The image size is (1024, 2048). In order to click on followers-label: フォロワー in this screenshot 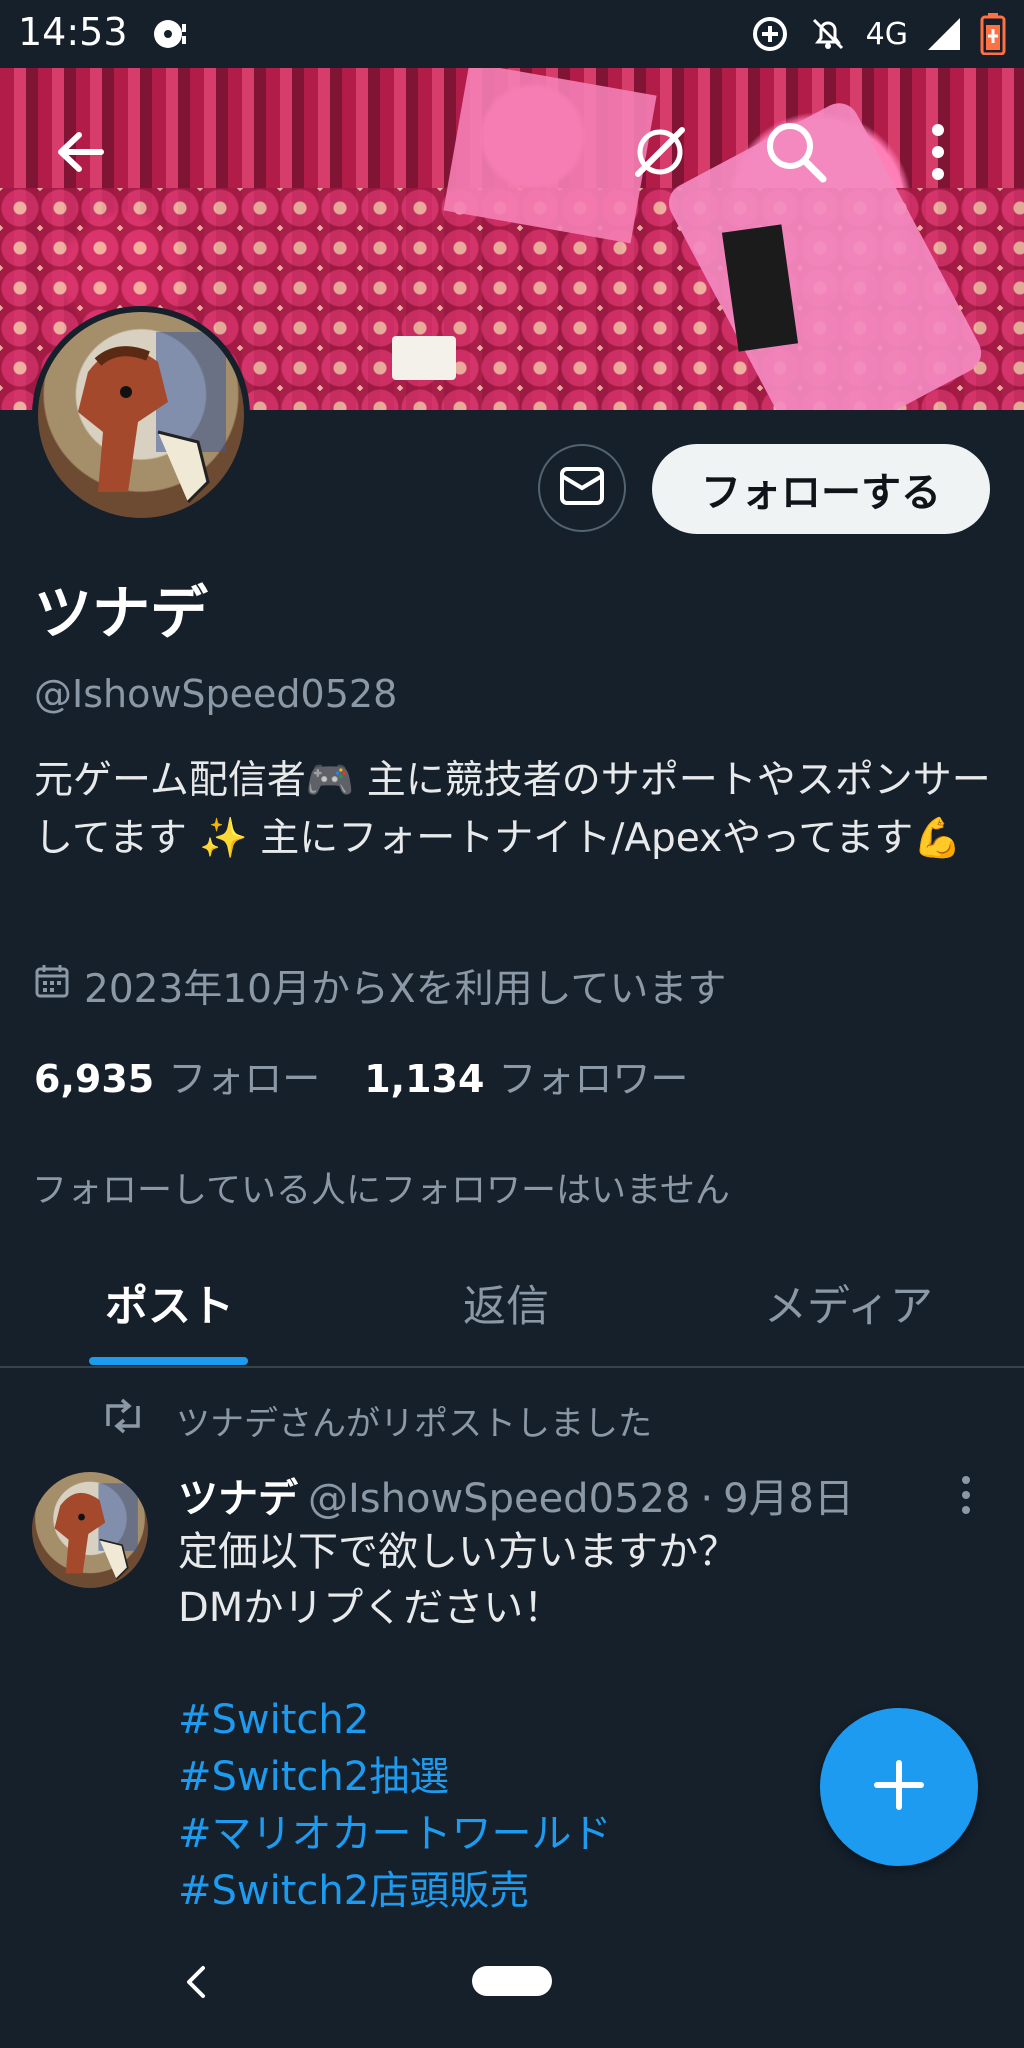, I will do `click(593, 1079)`.